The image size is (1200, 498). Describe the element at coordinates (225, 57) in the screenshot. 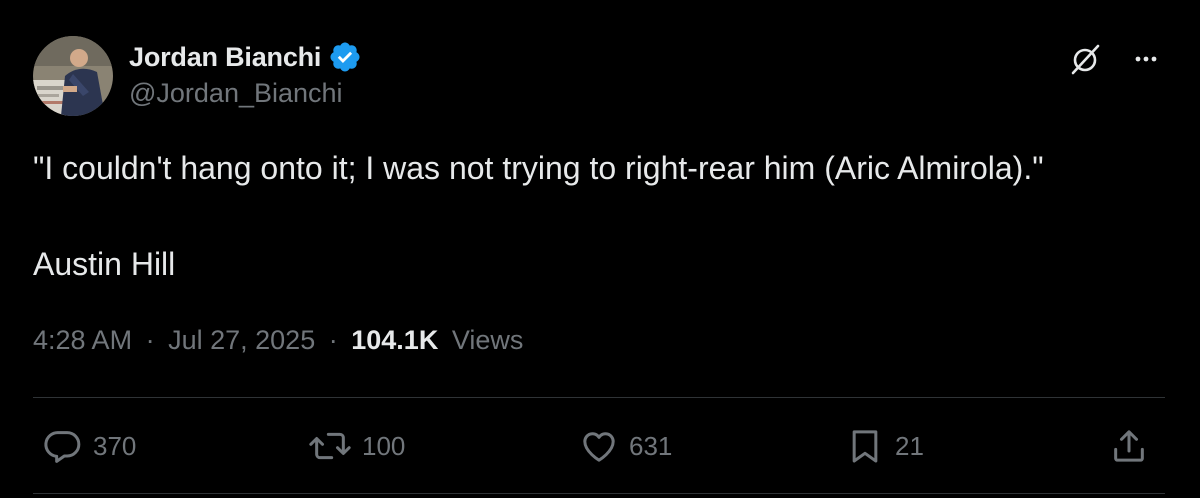

I see `display-name: Jordan Bianchi` at that location.